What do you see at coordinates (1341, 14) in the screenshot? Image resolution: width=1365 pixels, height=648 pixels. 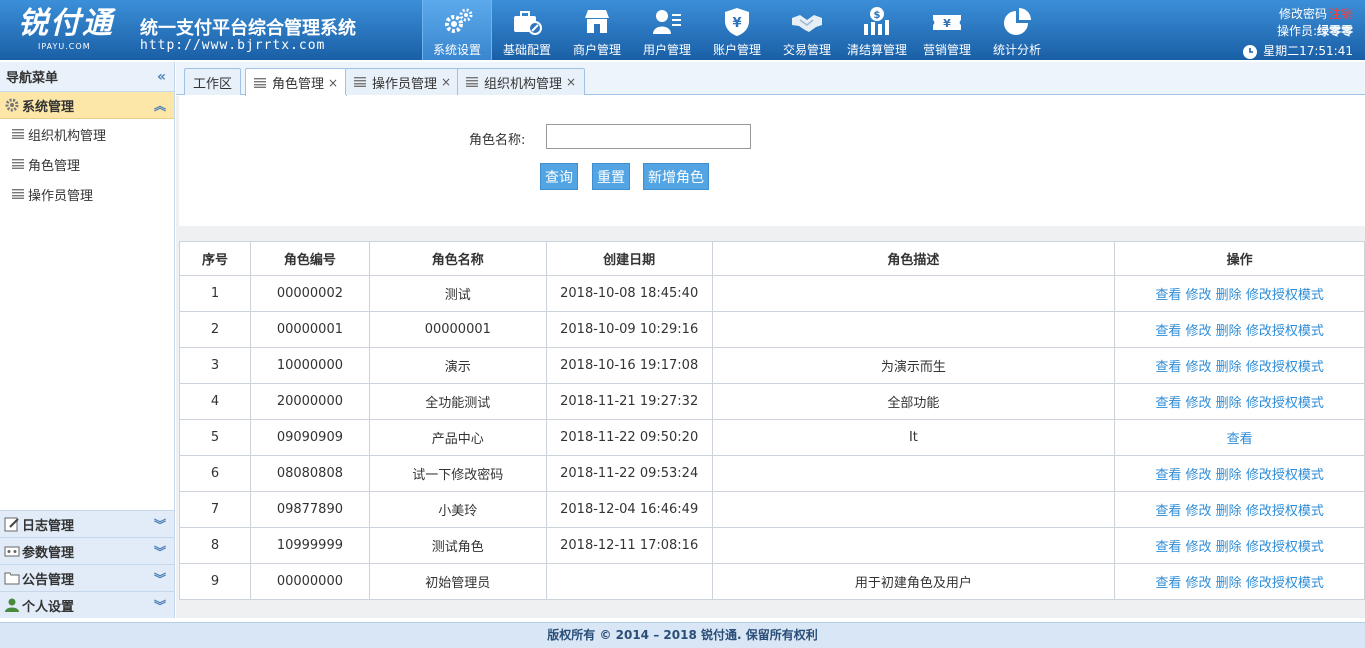 I see `logout-link: 注销` at bounding box center [1341, 14].